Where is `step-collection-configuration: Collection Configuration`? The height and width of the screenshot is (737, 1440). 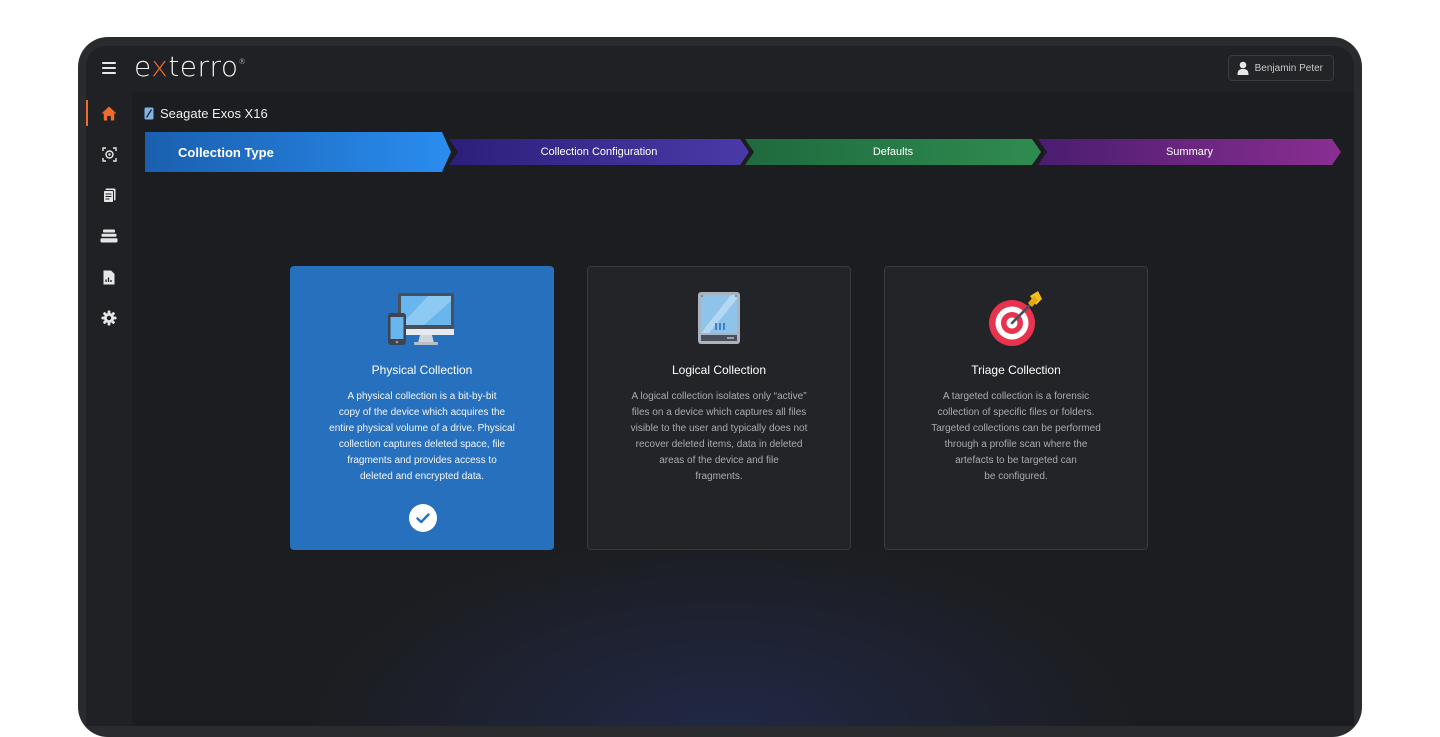
step-collection-configuration: Collection Configuration is located at coordinates (599, 152).